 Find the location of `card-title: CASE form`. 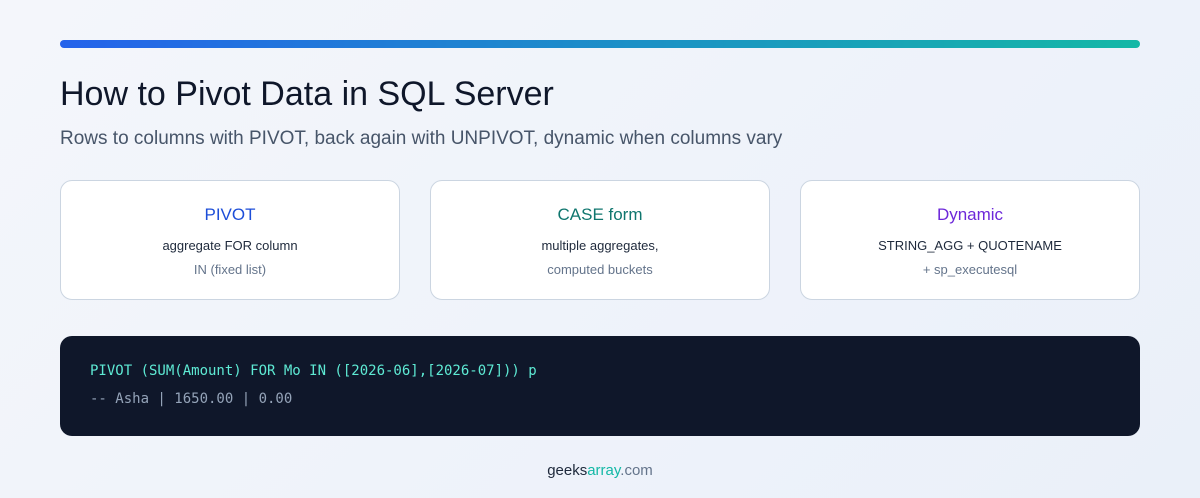

card-title: CASE form is located at coordinates (600, 214).